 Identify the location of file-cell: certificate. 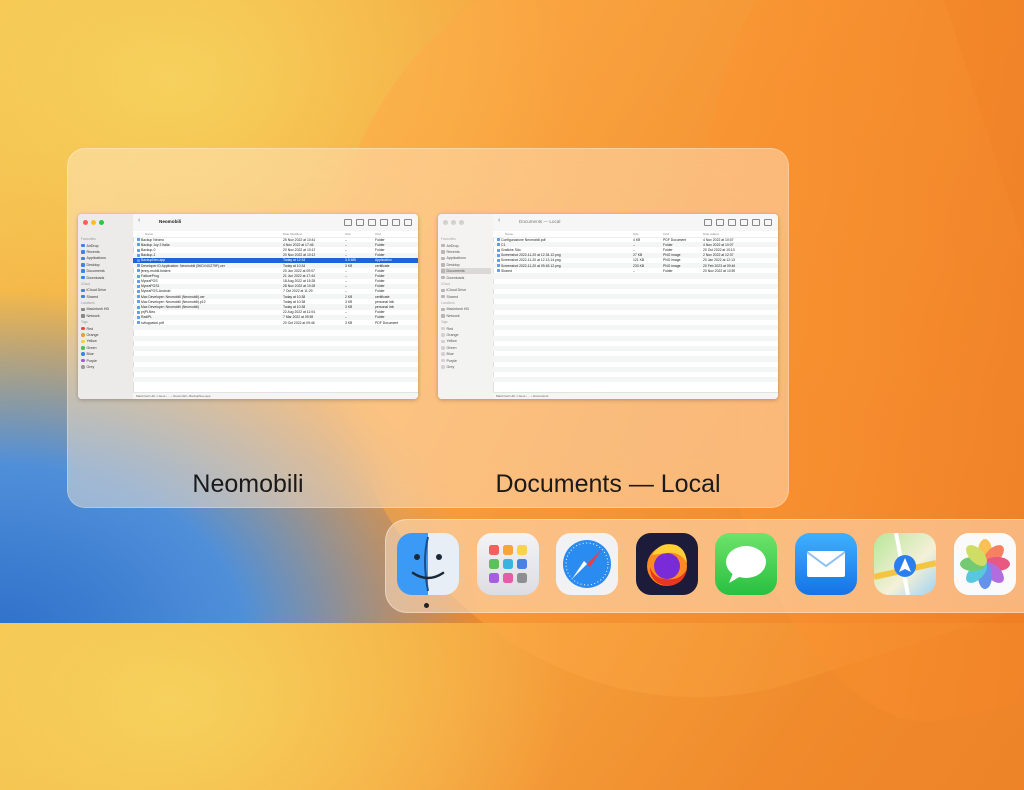
(382, 265).